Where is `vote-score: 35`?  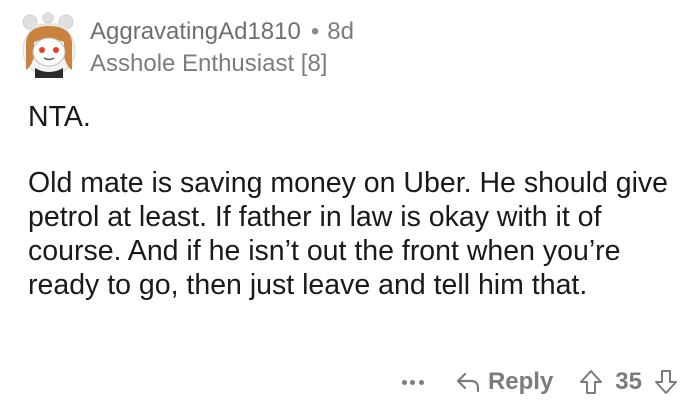
vote-score: 35 is located at coordinates (628, 381).